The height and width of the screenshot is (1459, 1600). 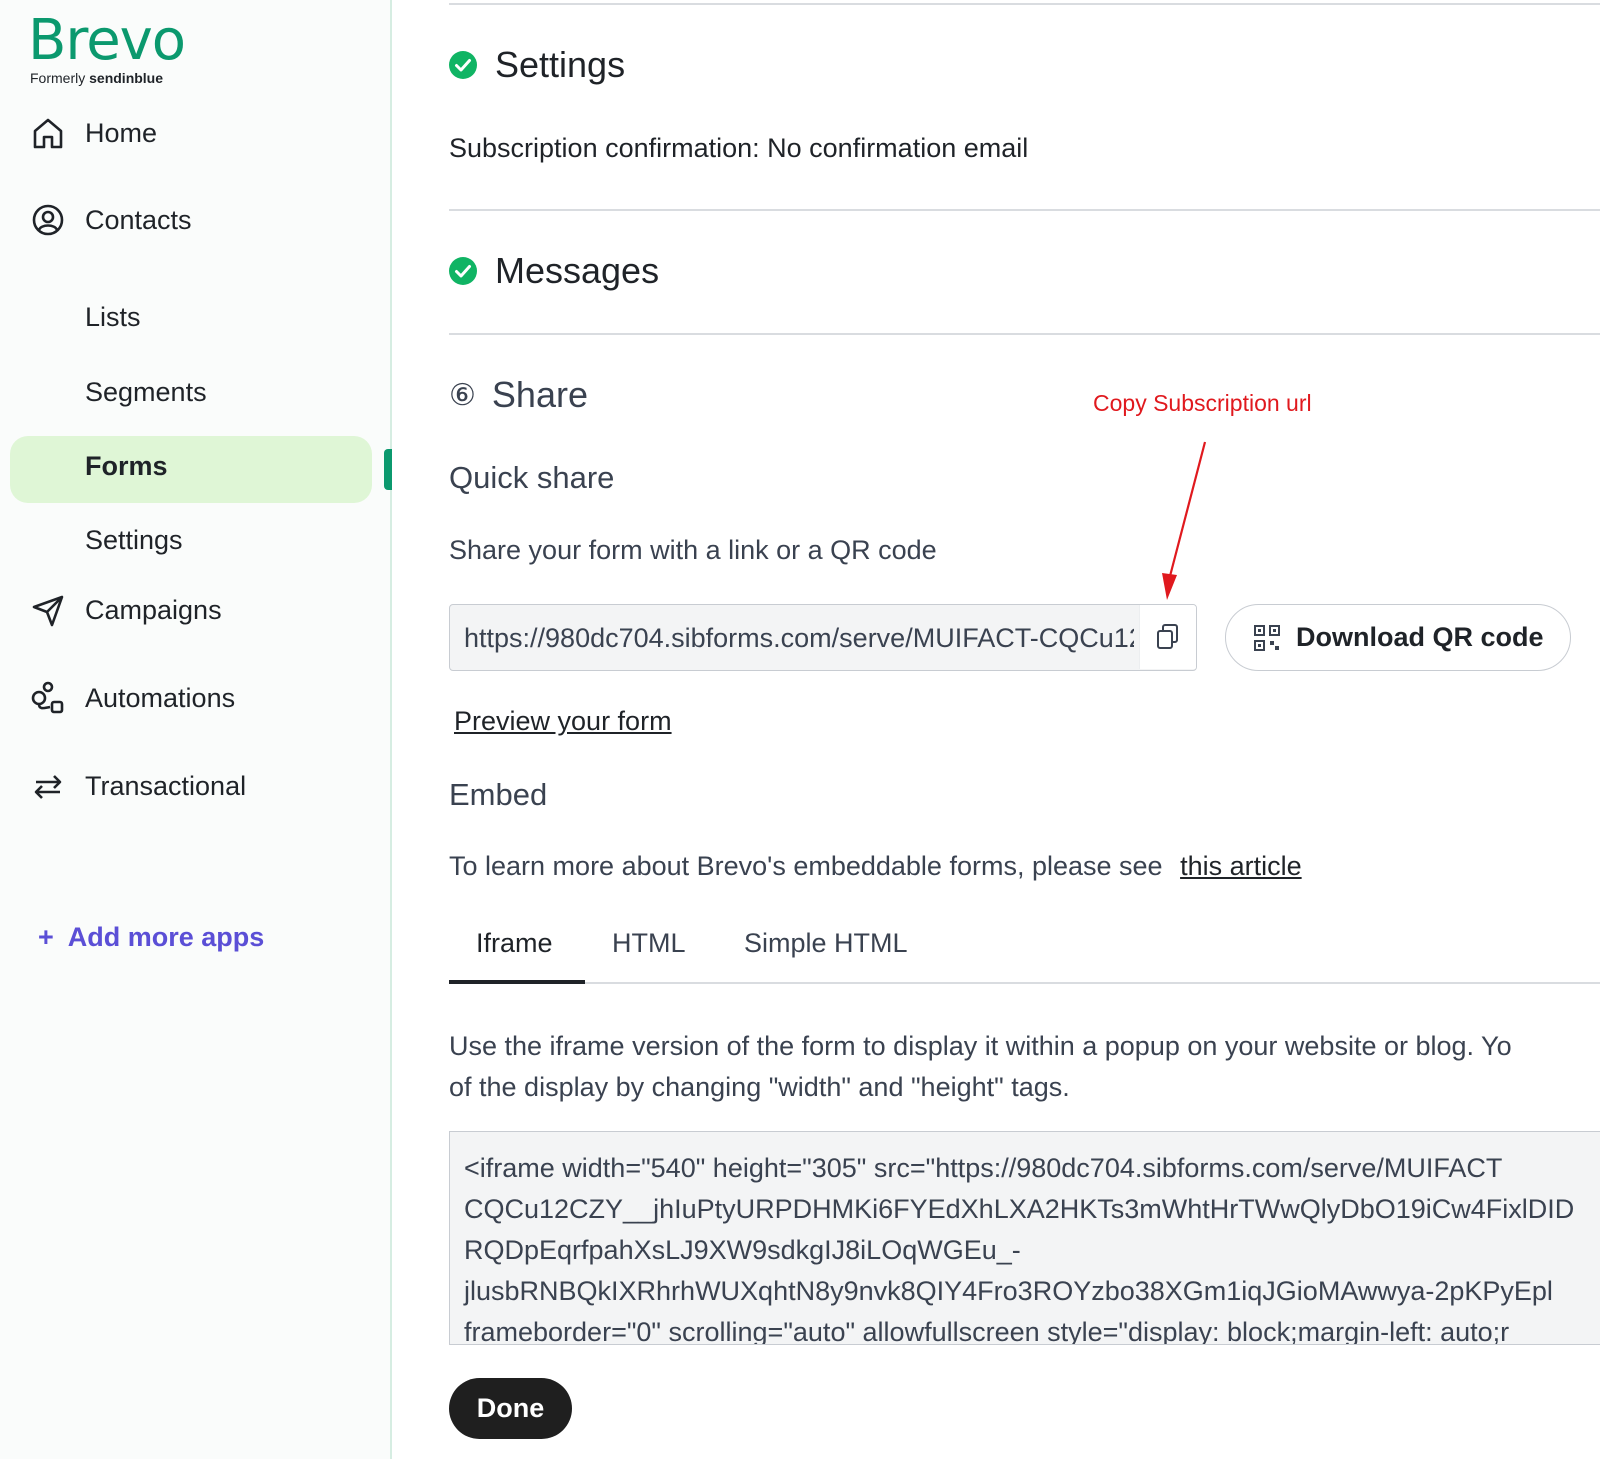 What do you see at coordinates (388, 469) in the screenshot?
I see `active-indicator-bar` at bounding box center [388, 469].